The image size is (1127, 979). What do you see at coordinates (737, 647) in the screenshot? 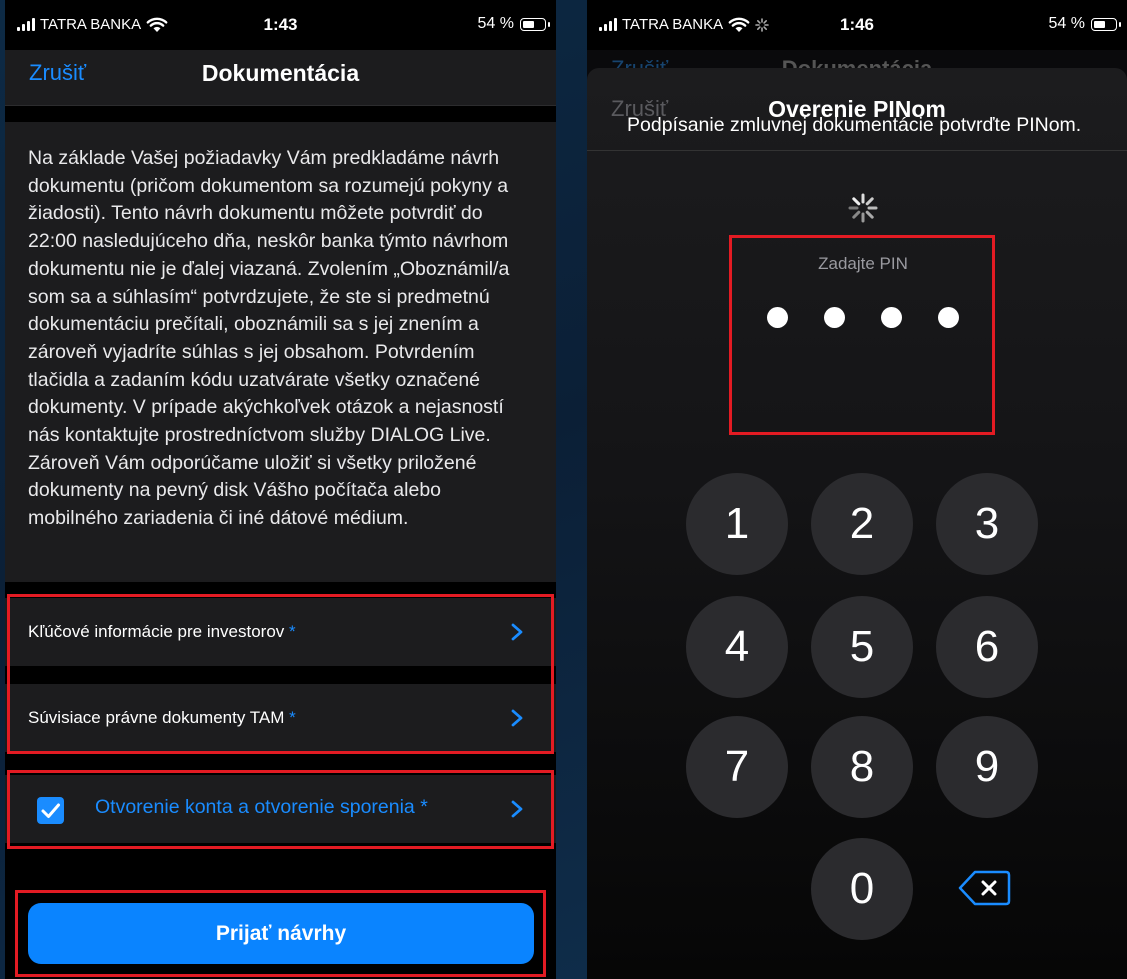
I see `key-4: 4` at bounding box center [737, 647].